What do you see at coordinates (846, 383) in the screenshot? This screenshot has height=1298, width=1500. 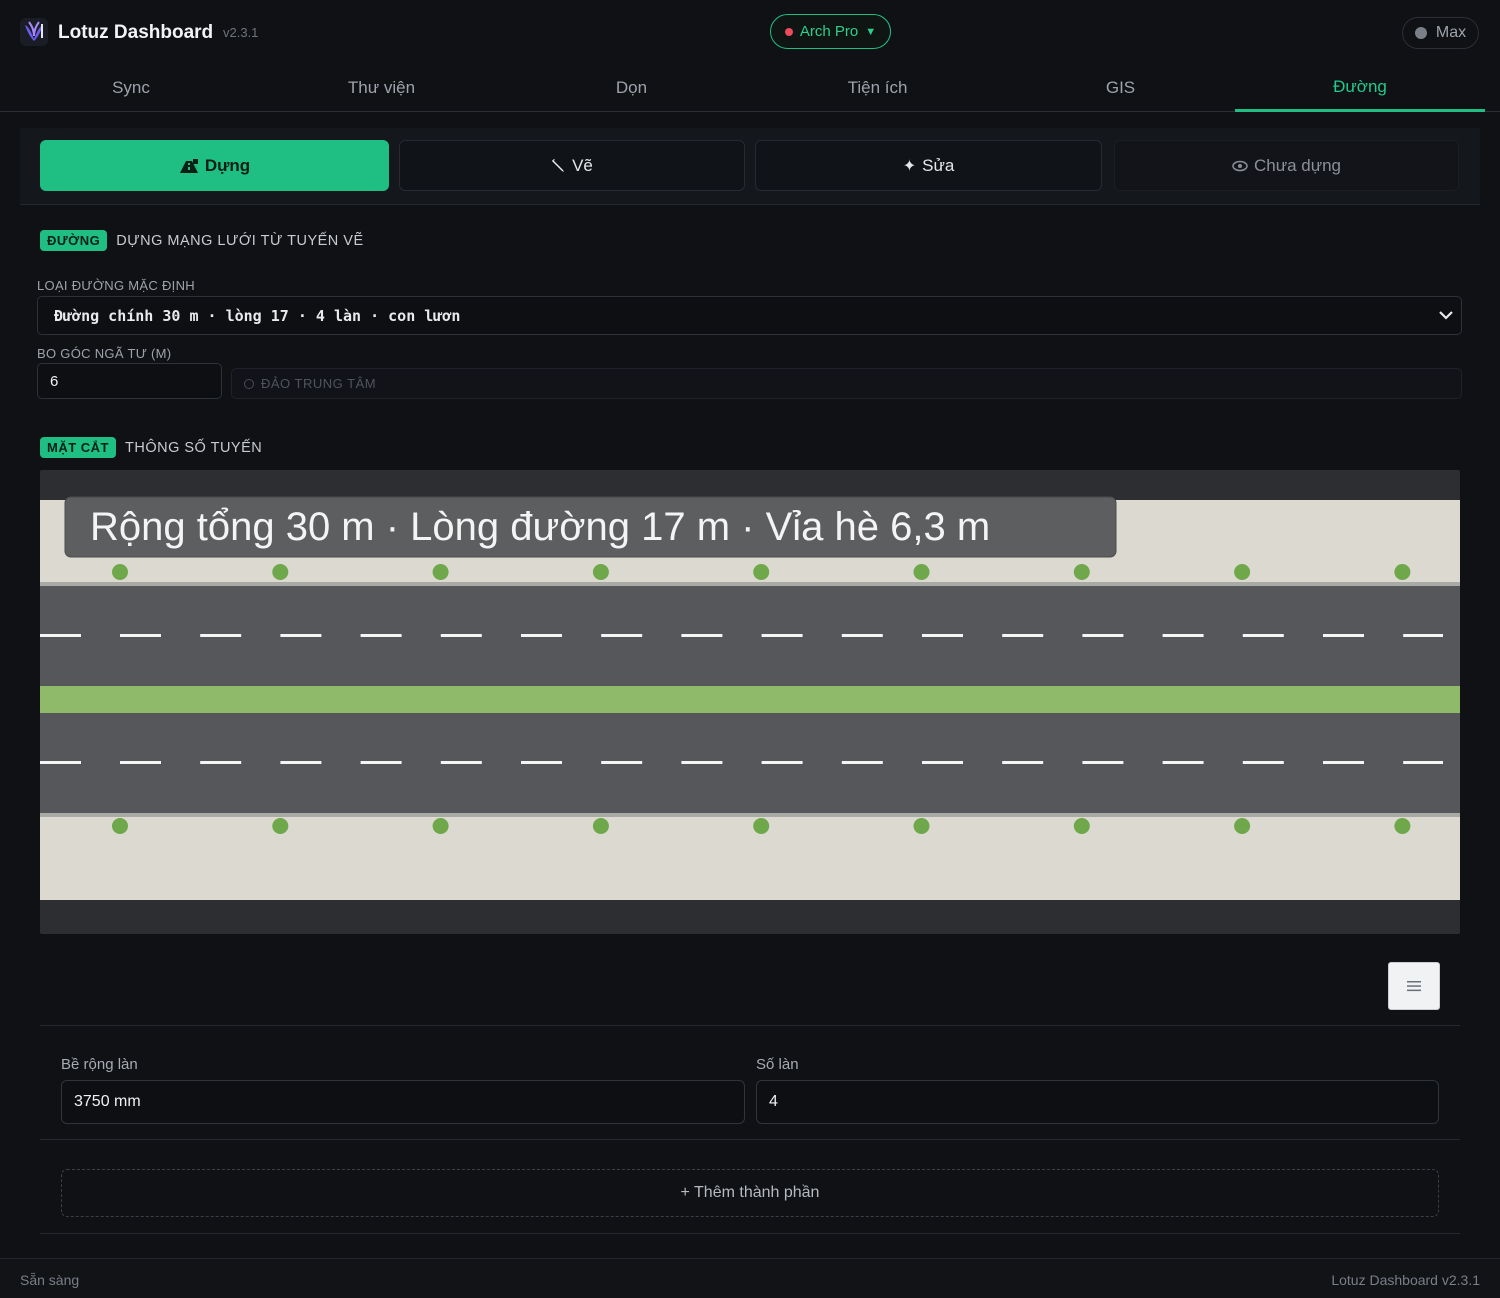 I see `roundabout-toggle: ĐẢO TRUNG TÂM` at bounding box center [846, 383].